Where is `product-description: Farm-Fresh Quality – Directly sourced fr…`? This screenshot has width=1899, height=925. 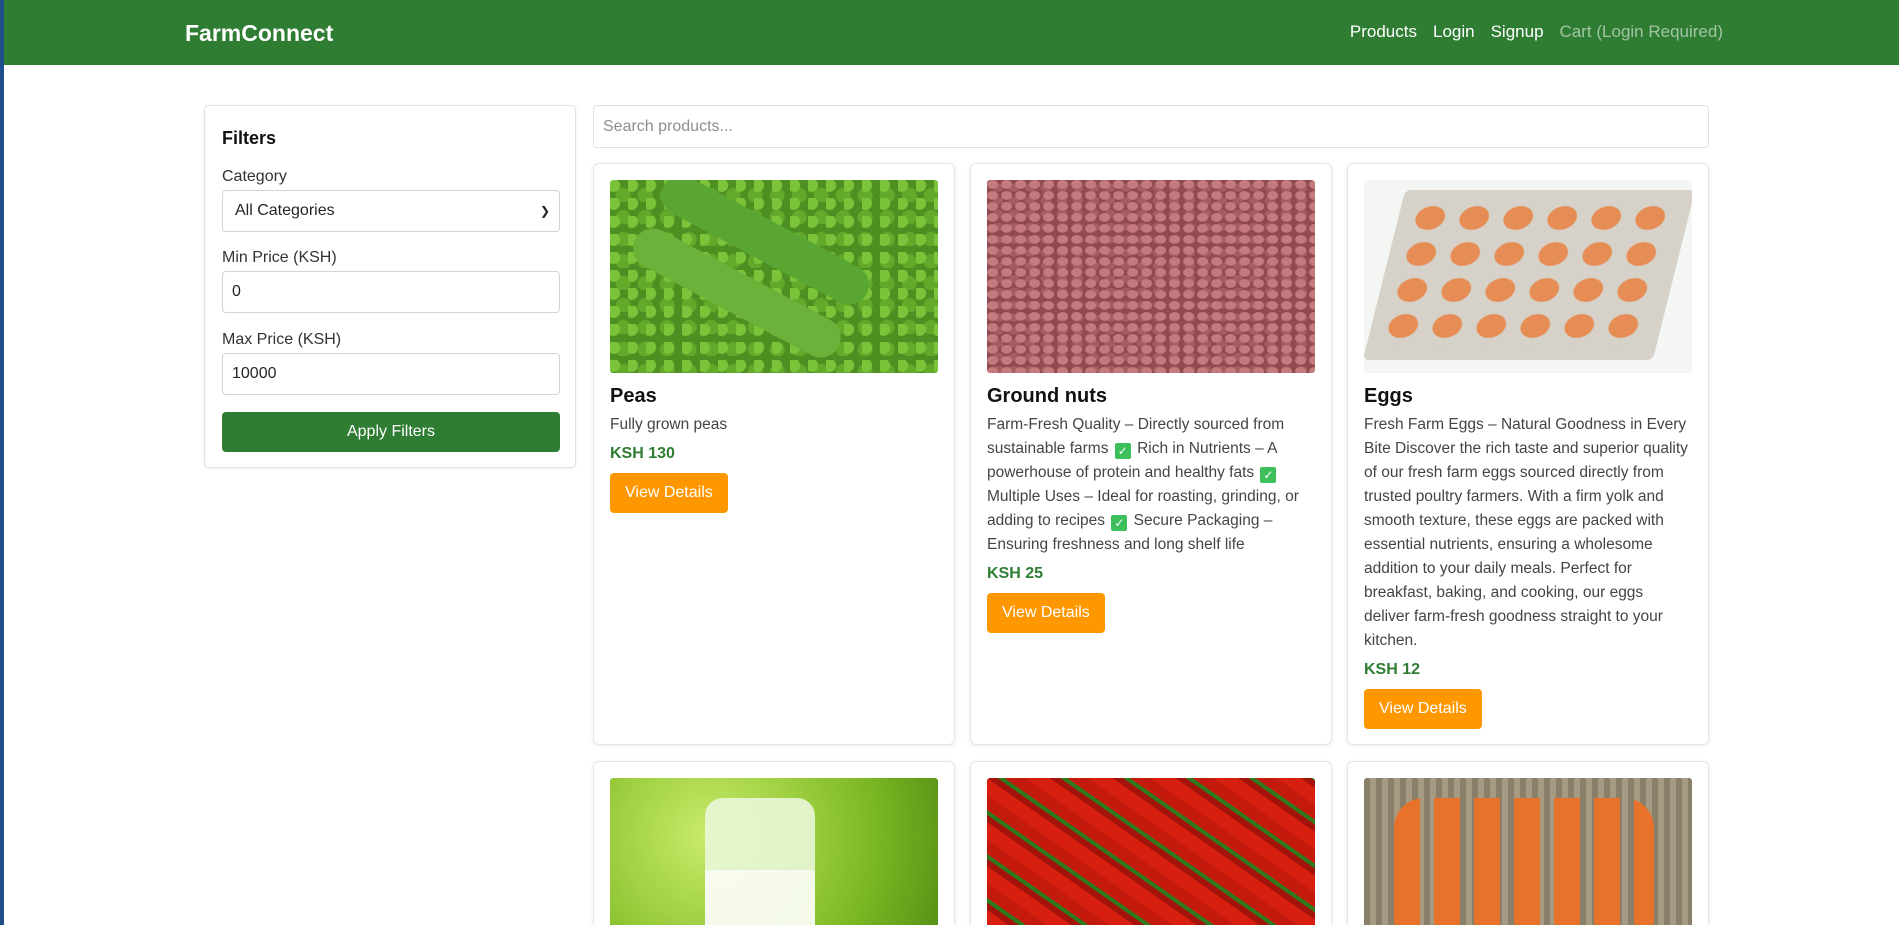 product-description: Farm-Fresh Quality – Directly sourced fr… is located at coordinates (1151, 485).